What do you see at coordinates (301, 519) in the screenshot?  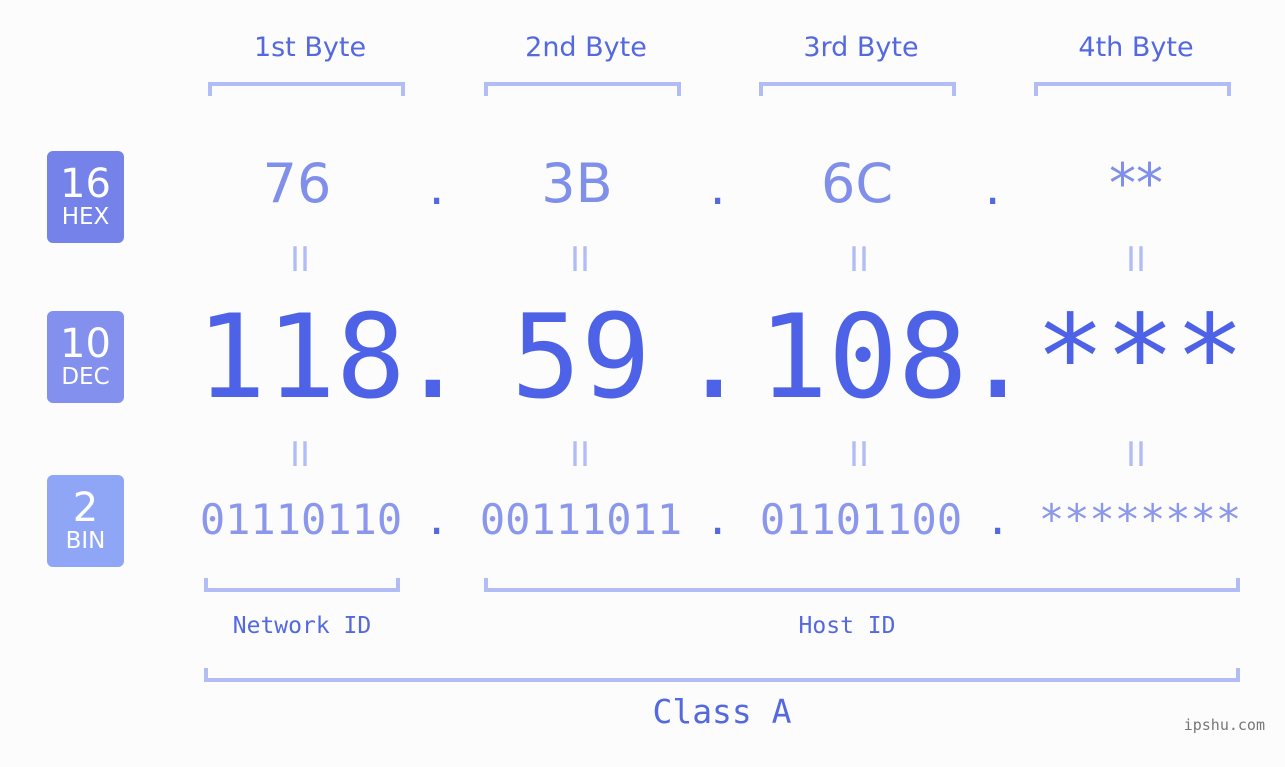 I see `bin-value-1: 01110110` at bounding box center [301, 519].